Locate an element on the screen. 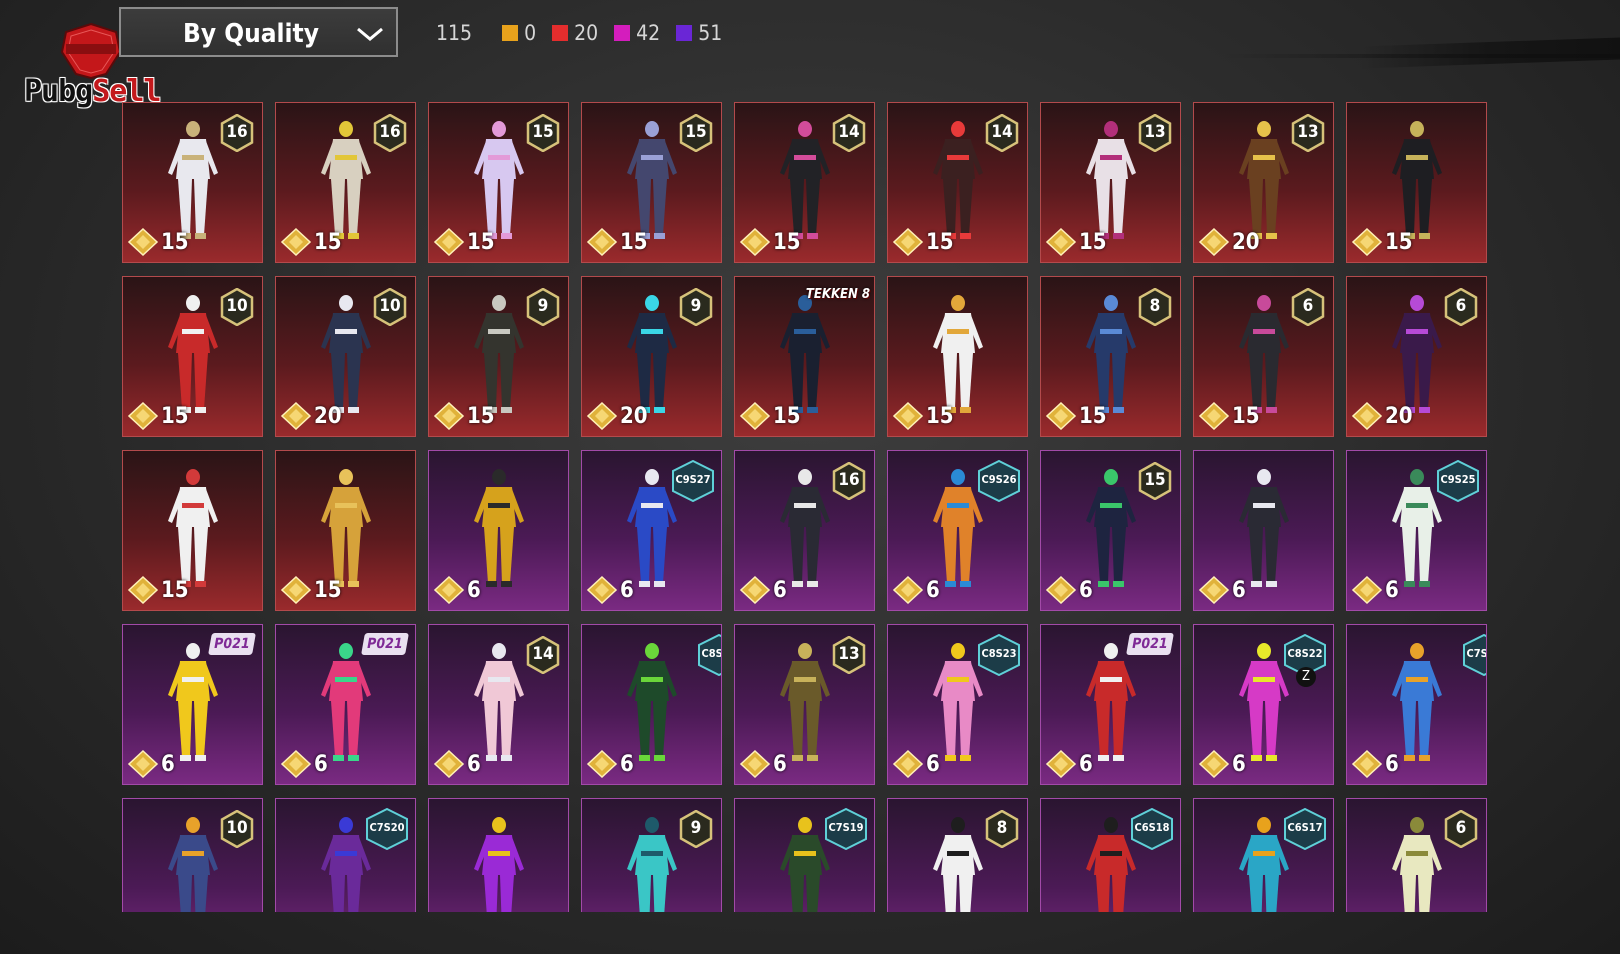  pink-swatch is located at coordinates (622, 33).